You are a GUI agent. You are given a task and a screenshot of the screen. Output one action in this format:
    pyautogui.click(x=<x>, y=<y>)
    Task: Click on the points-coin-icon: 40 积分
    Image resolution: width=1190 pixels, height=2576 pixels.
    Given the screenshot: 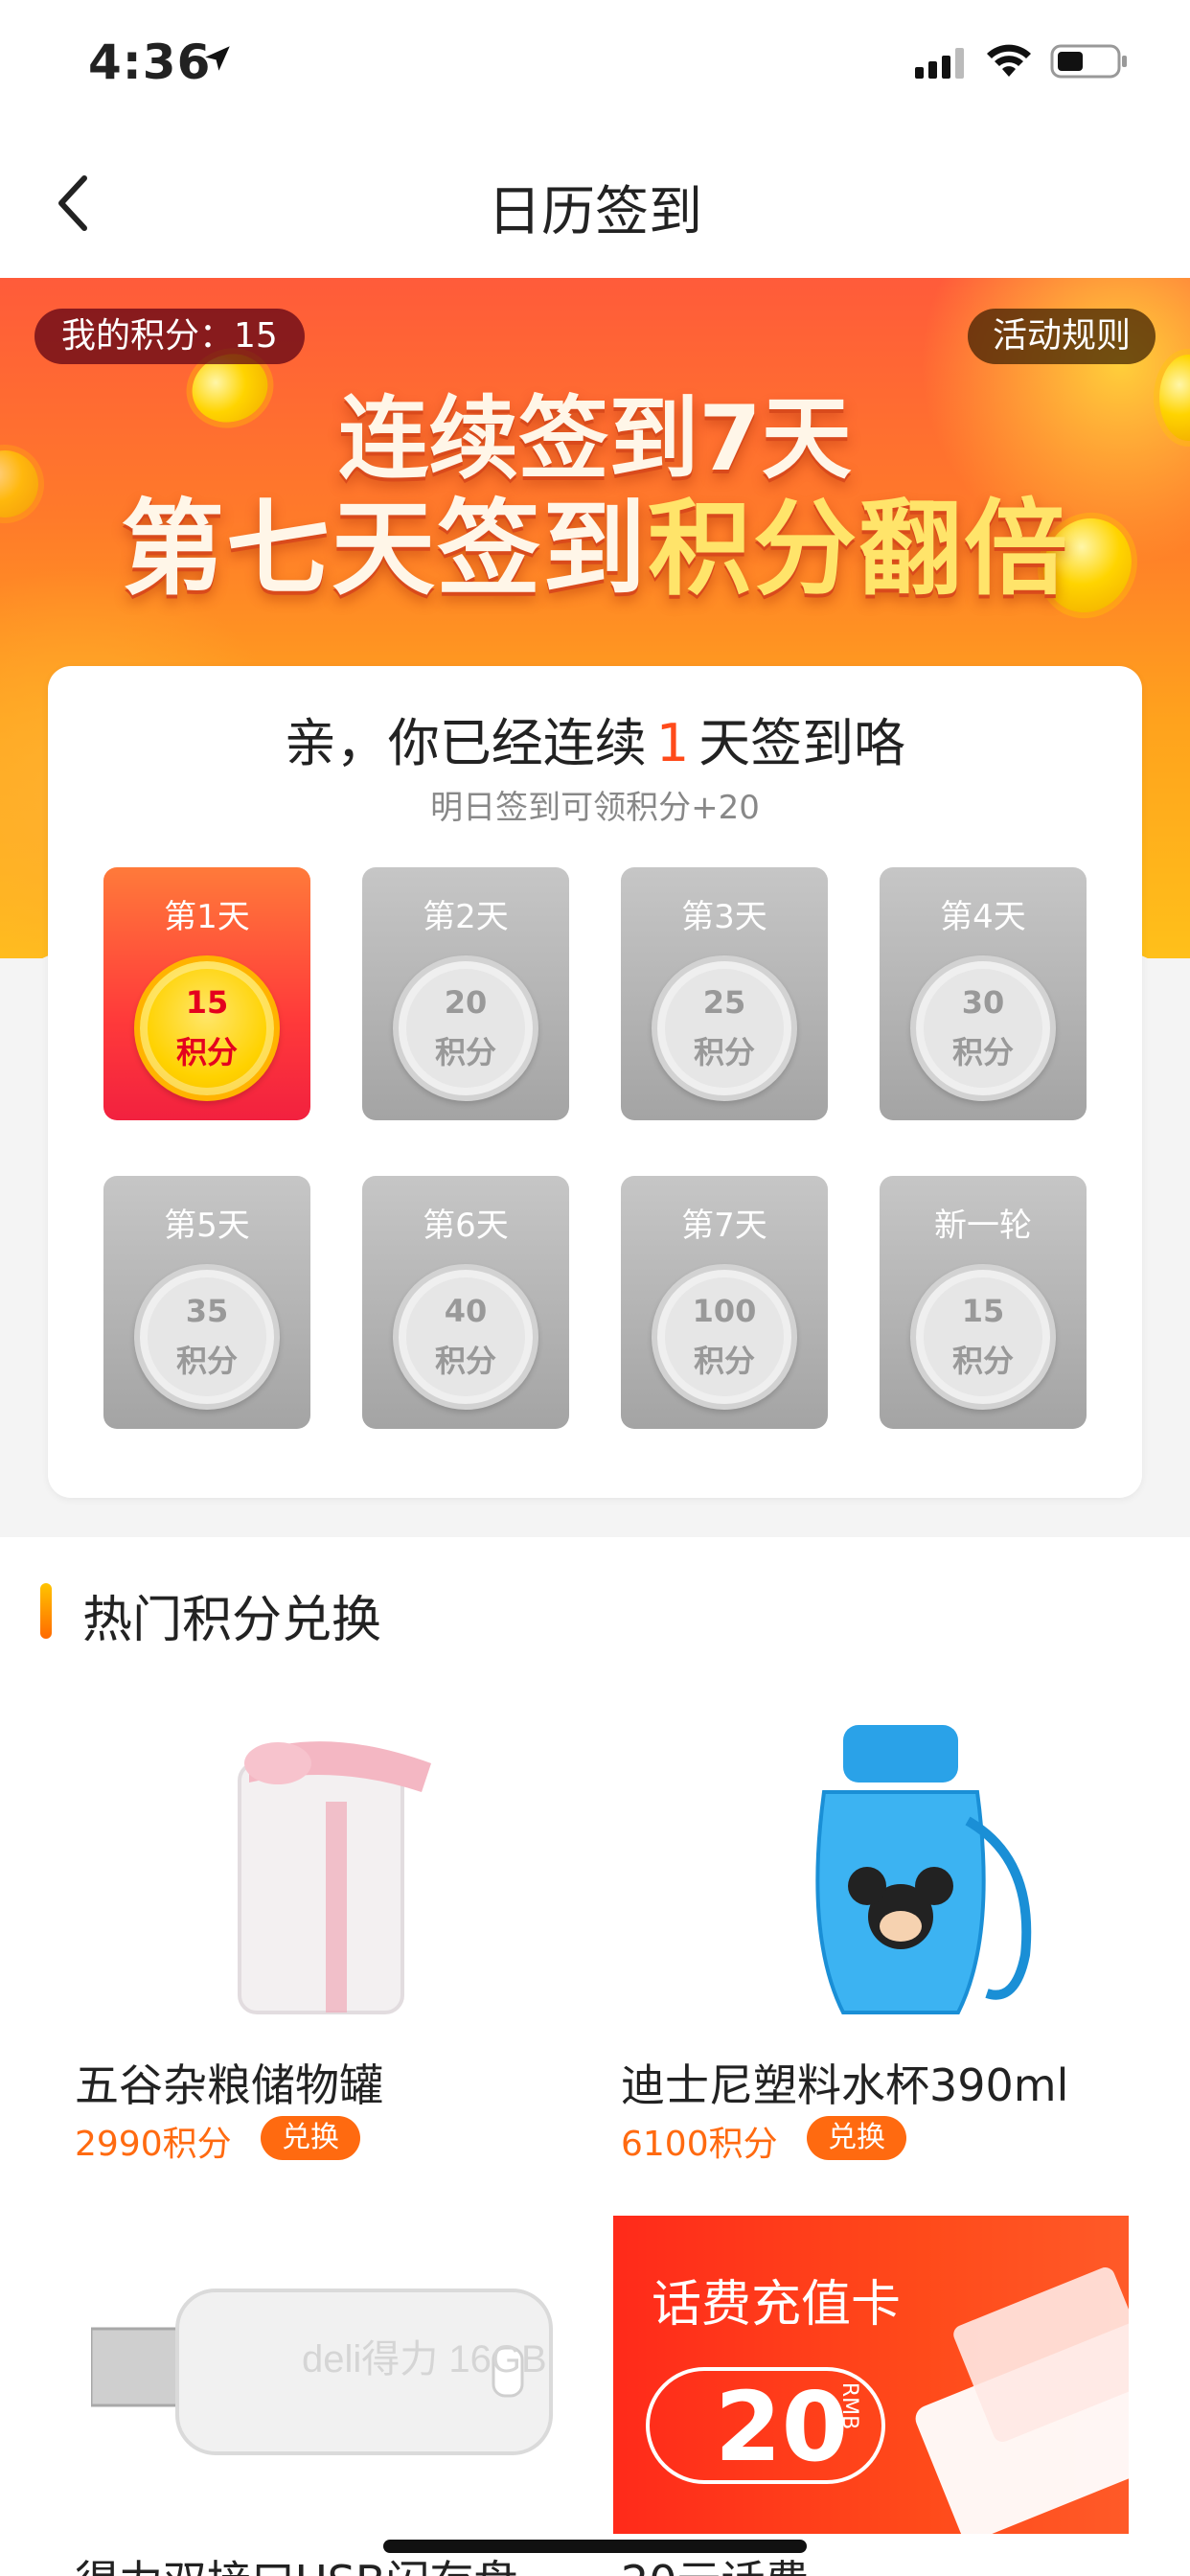 What is the action you would take?
    pyautogui.click(x=466, y=1337)
    